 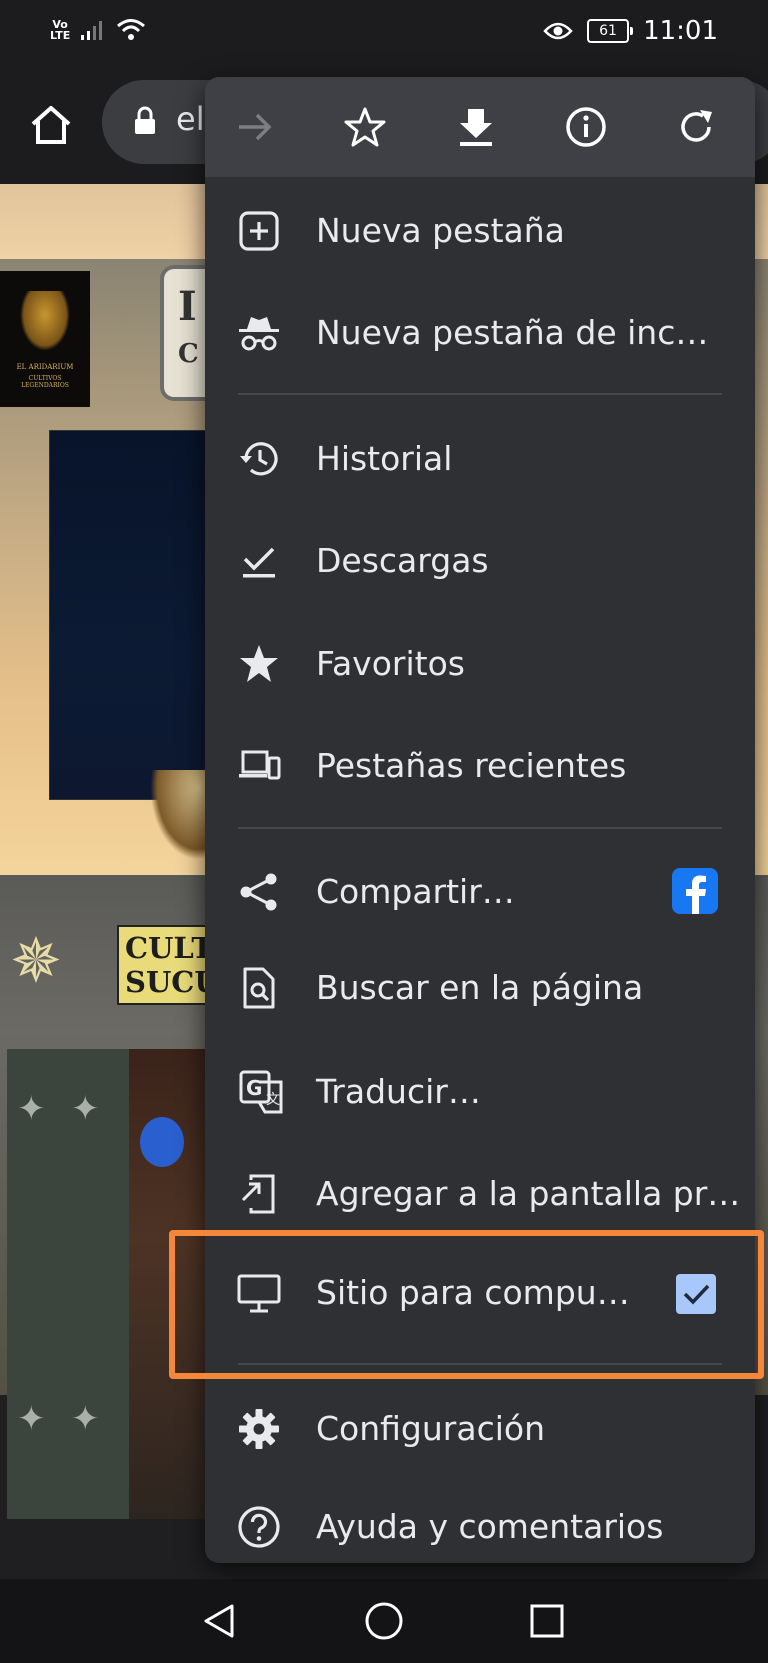 What do you see at coordinates (490, 1526) in the screenshot?
I see `menu-item-label: Ayuda y comentarios` at bounding box center [490, 1526].